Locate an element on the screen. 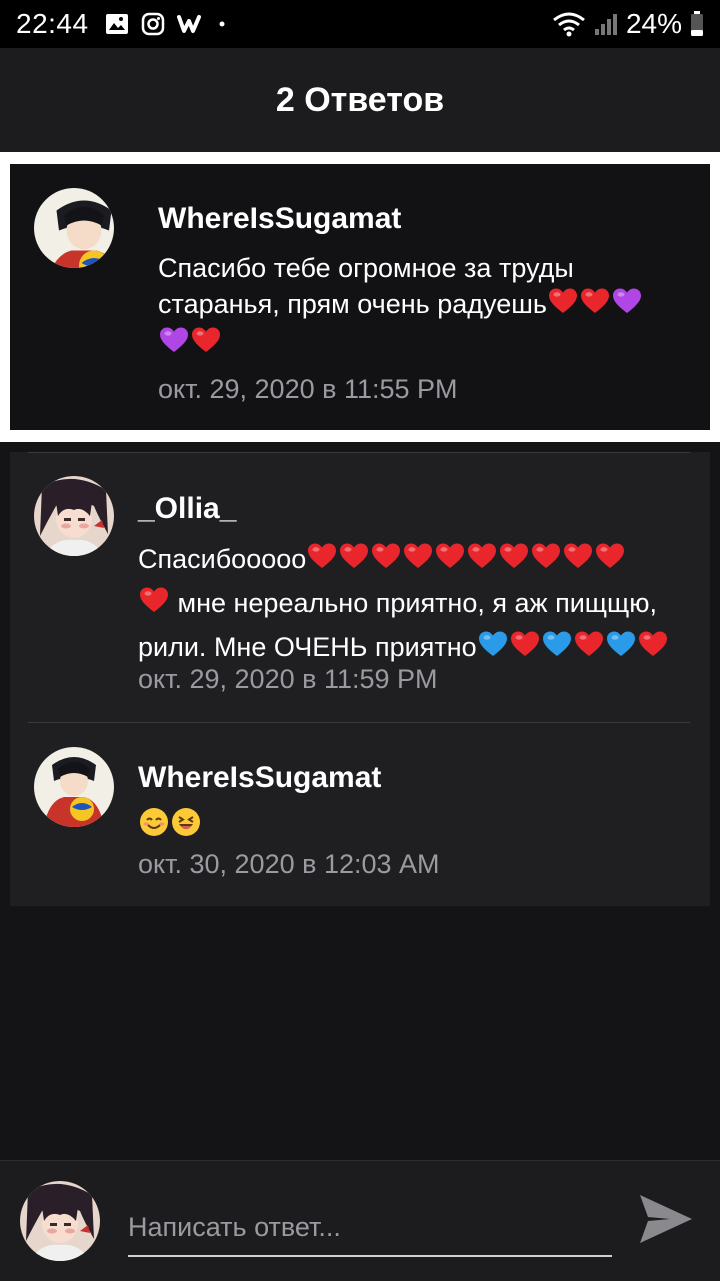  comment-text-line: старанья, прям очень радуешь is located at coordinates (423, 305).